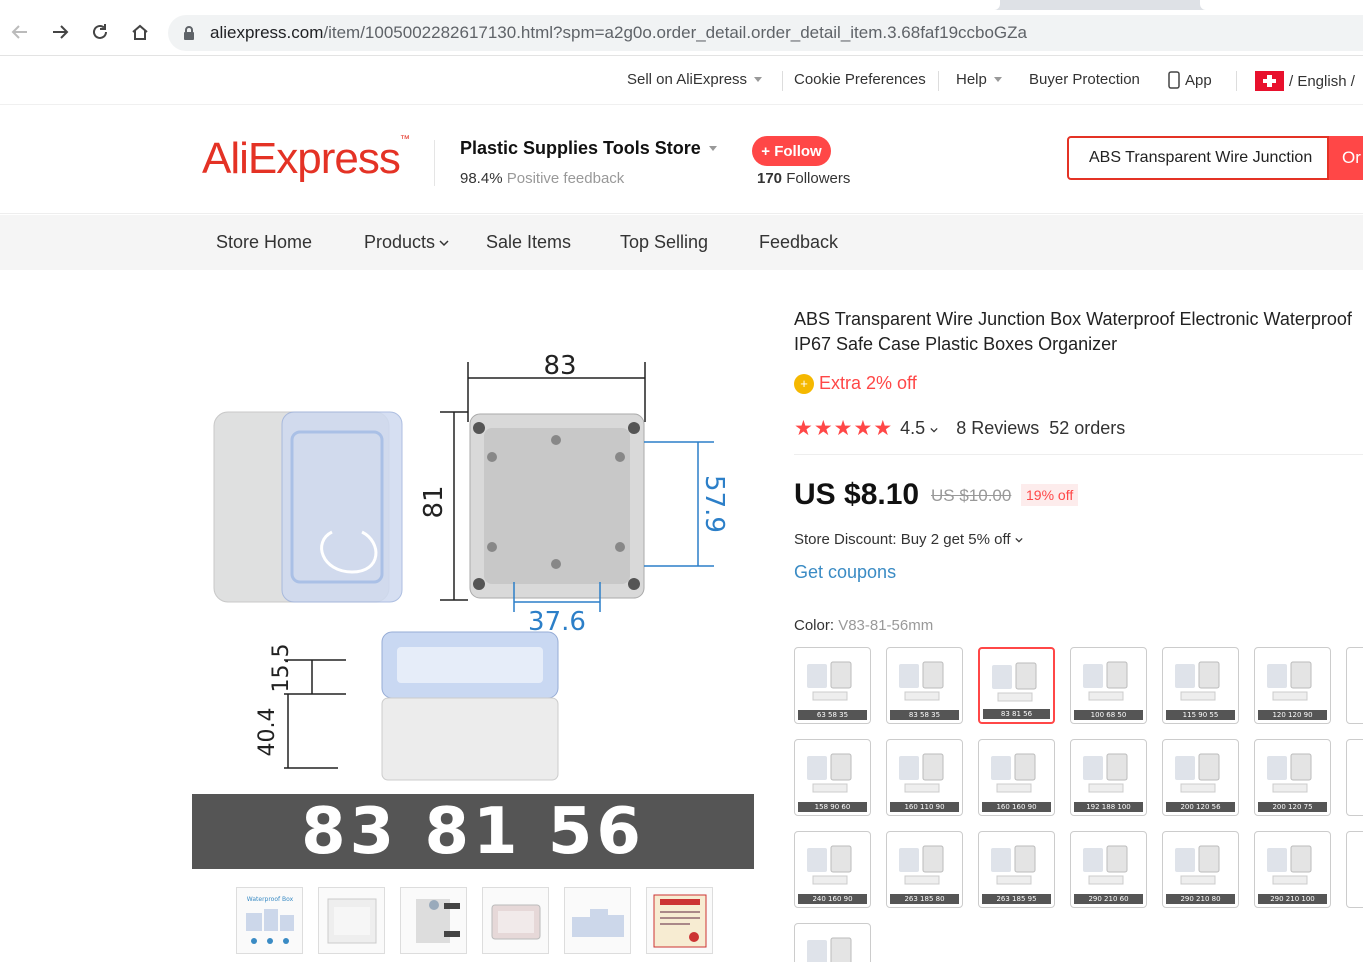 Image resolution: width=1363 pixels, height=962 pixels. I want to click on color-swatch: 100 68 50, so click(1108, 685).